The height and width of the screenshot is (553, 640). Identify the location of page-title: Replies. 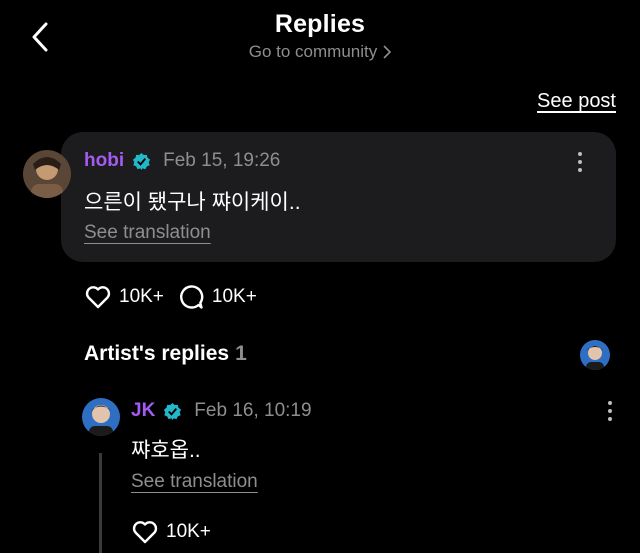
(320, 24).